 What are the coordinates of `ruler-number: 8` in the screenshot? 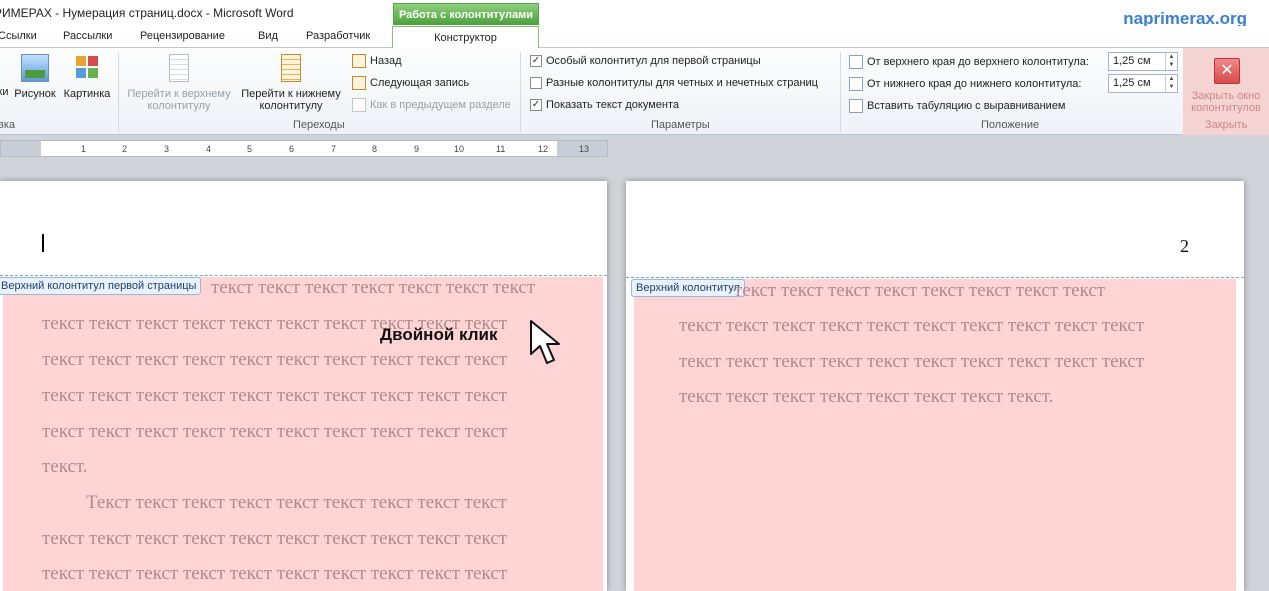 It's located at (375, 149).